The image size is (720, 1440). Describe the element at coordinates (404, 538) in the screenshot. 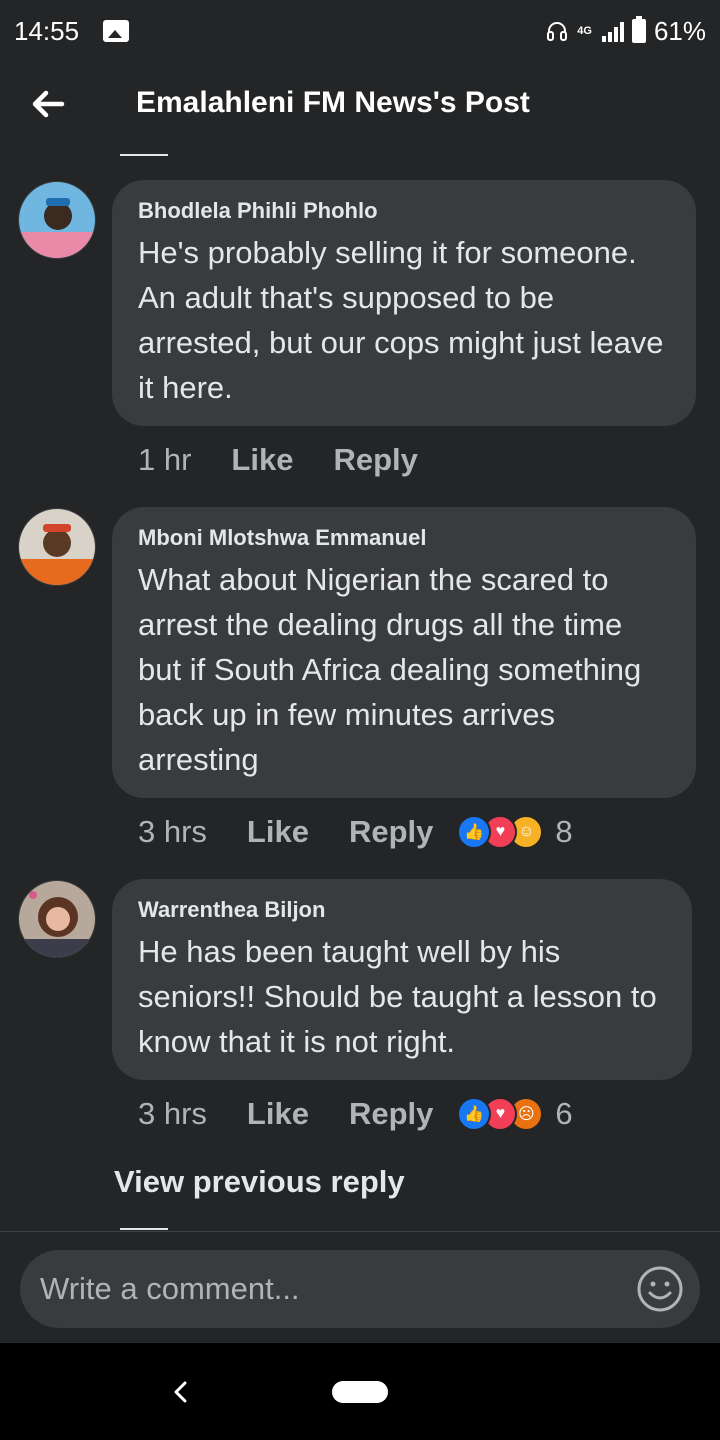

I see `comment-author: Mboni Mlotshwa Emmanuel` at that location.